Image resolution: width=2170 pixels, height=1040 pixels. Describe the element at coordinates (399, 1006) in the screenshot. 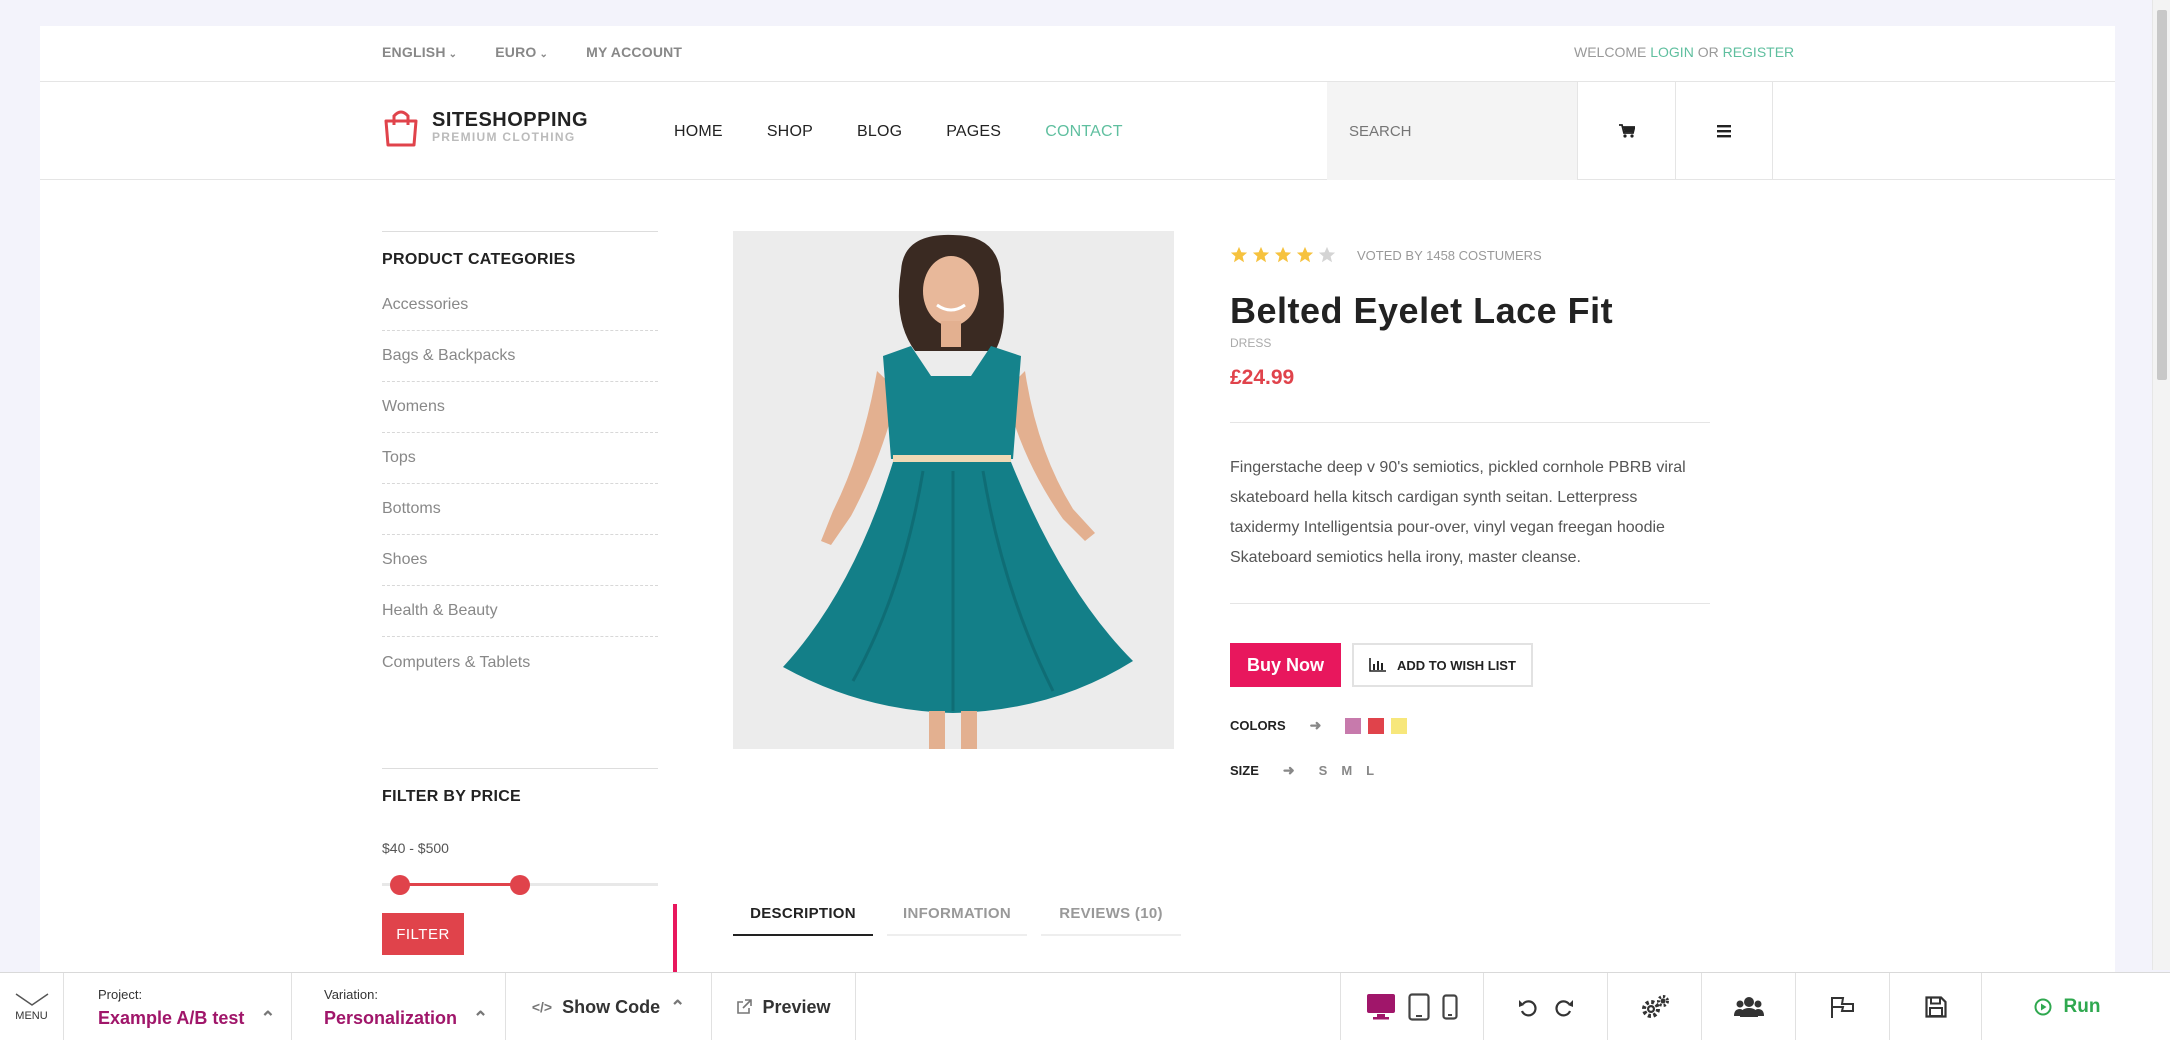

I see `variation-selector: Variation: Personalization ⌃` at that location.